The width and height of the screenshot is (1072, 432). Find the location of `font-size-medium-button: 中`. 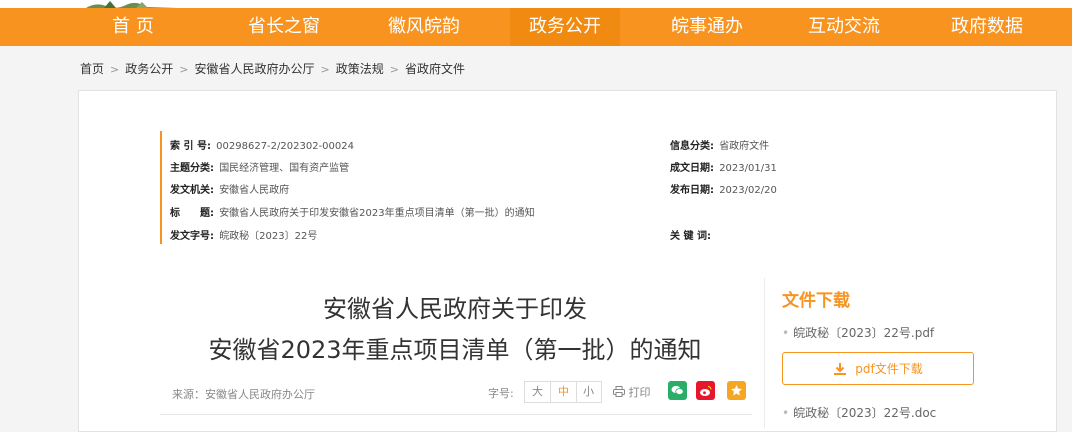

font-size-medium-button: 中 is located at coordinates (563, 392).